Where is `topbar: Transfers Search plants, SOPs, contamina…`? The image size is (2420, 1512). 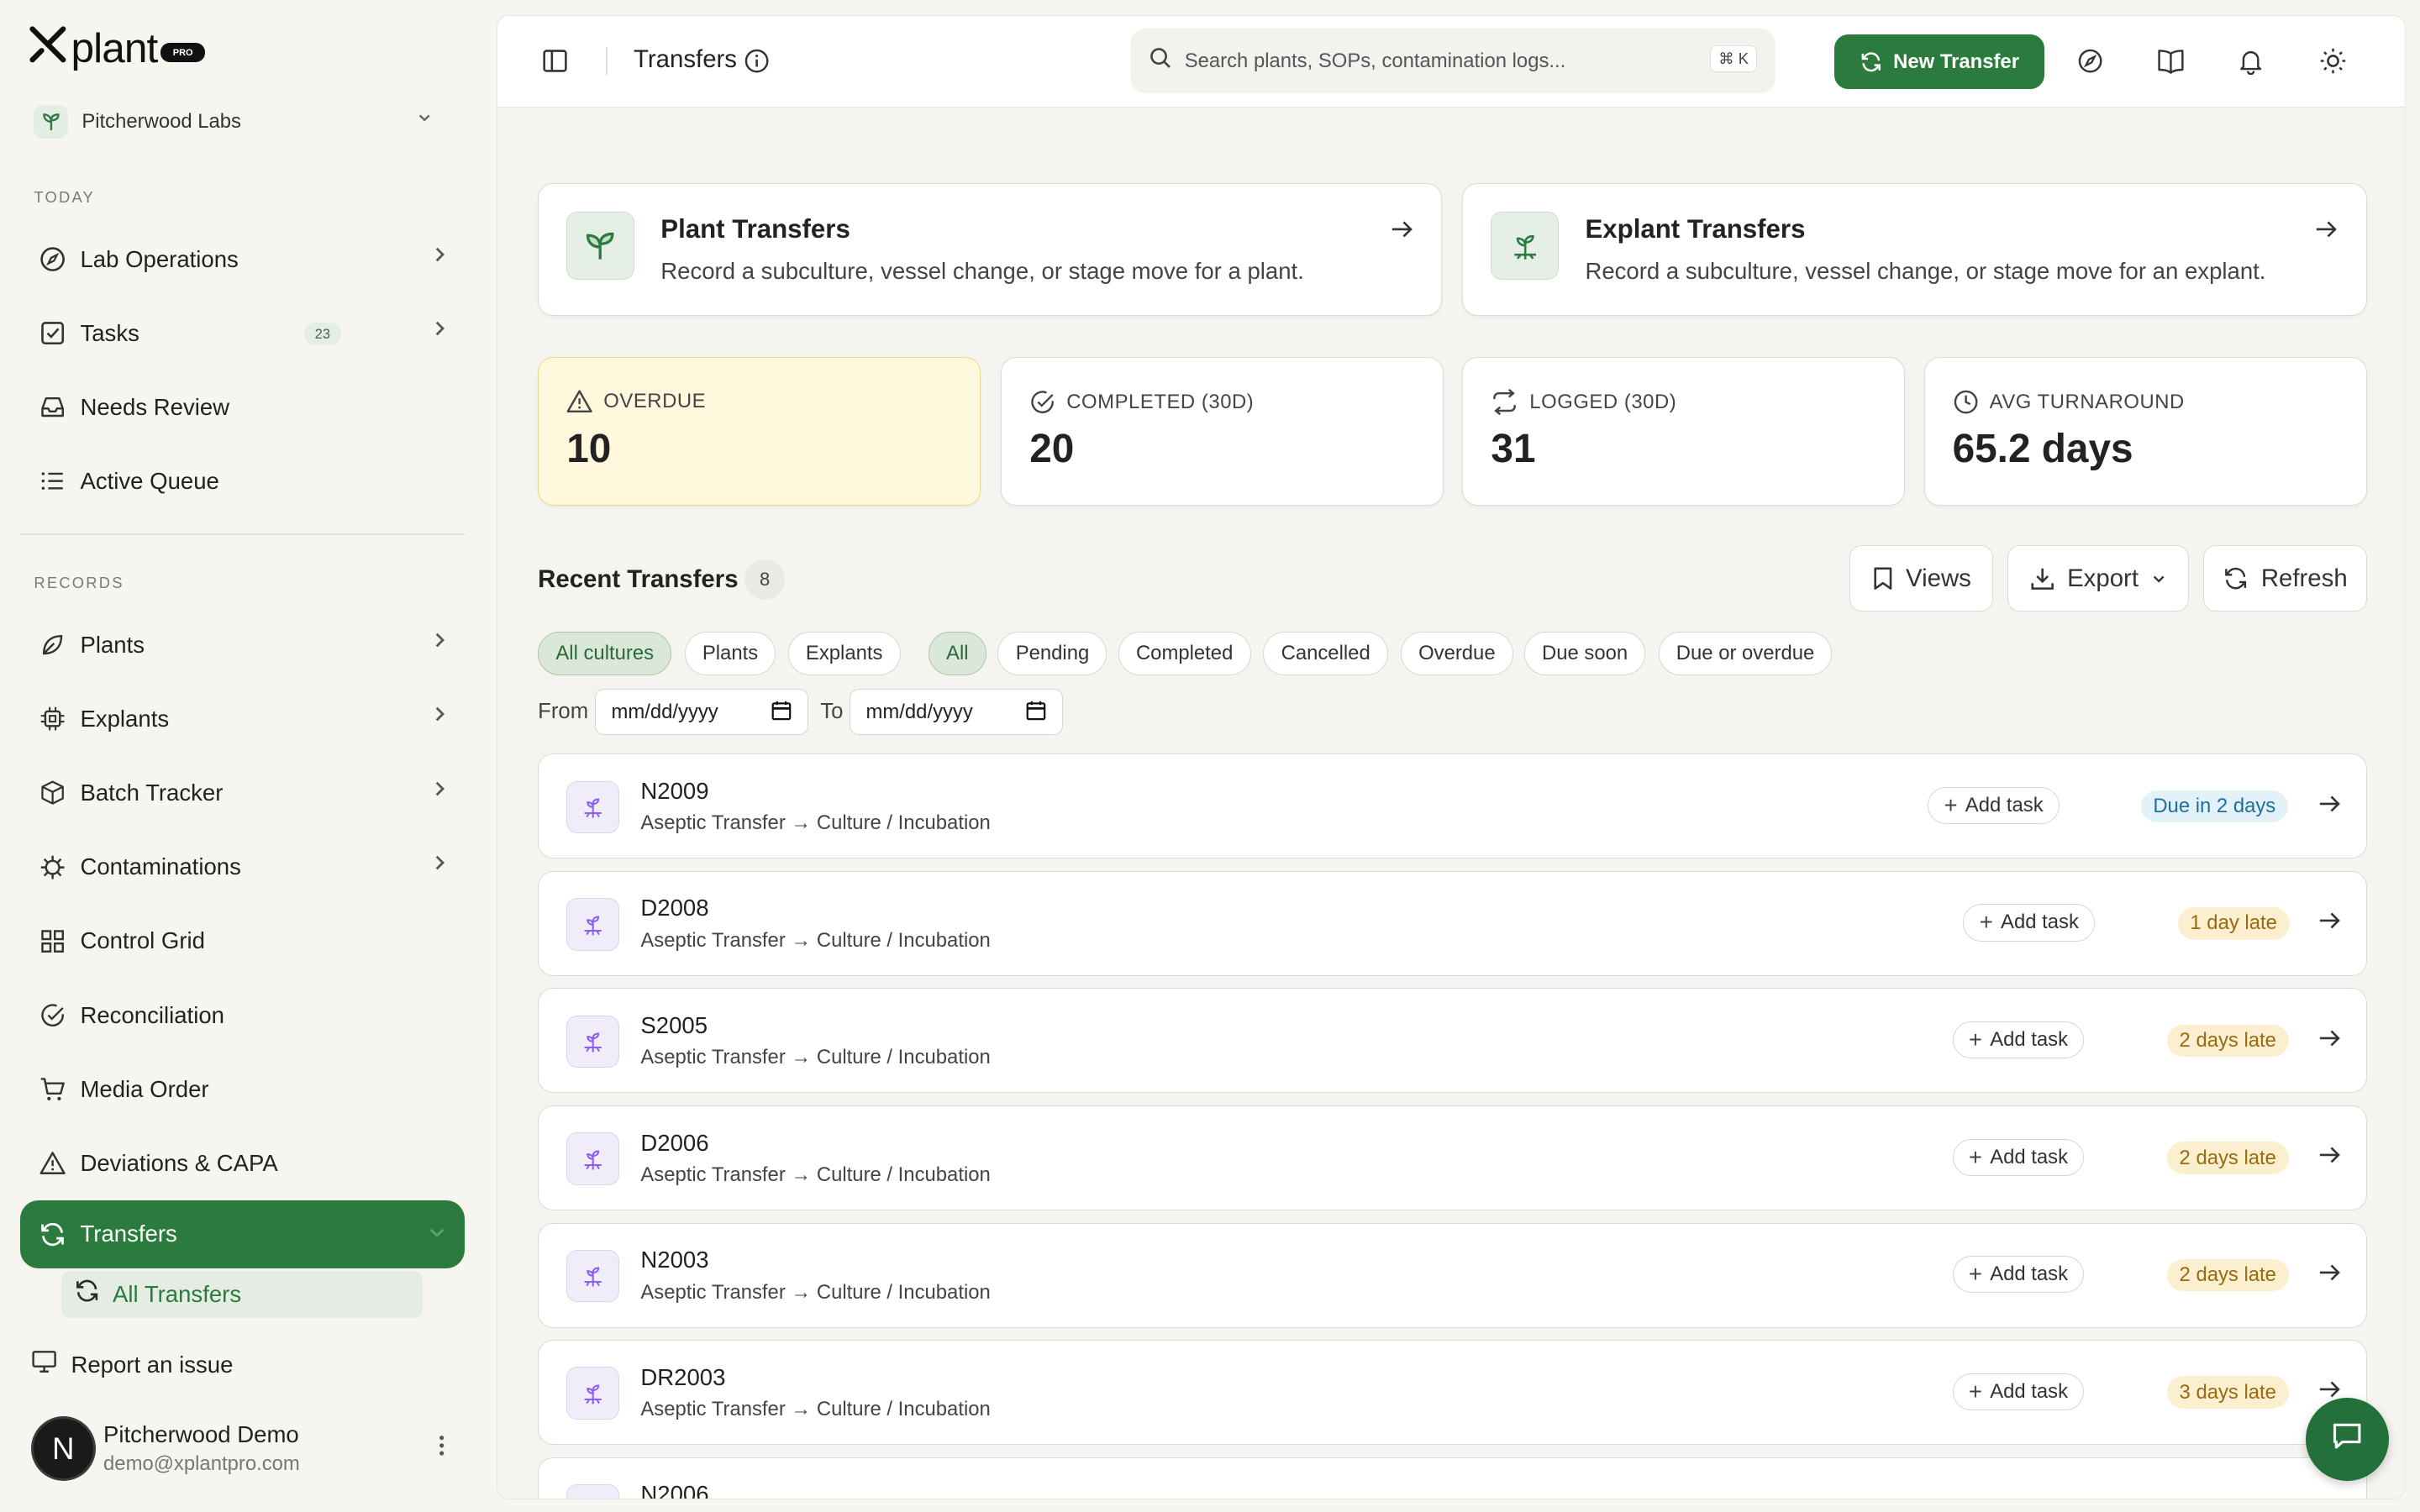
topbar: Transfers Search plants, SOPs, contamina… is located at coordinates (1451, 62).